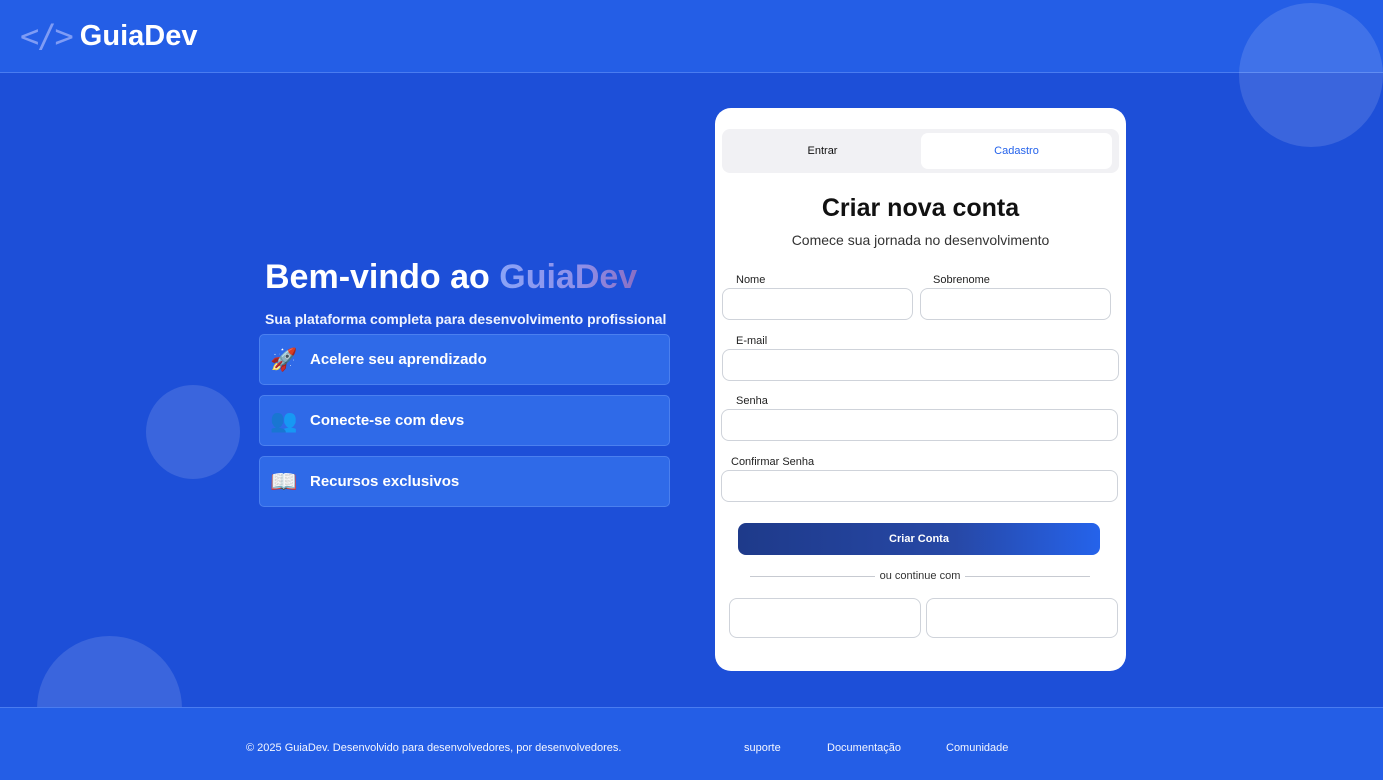  I want to click on divider-text: ou continue com, so click(920, 576).